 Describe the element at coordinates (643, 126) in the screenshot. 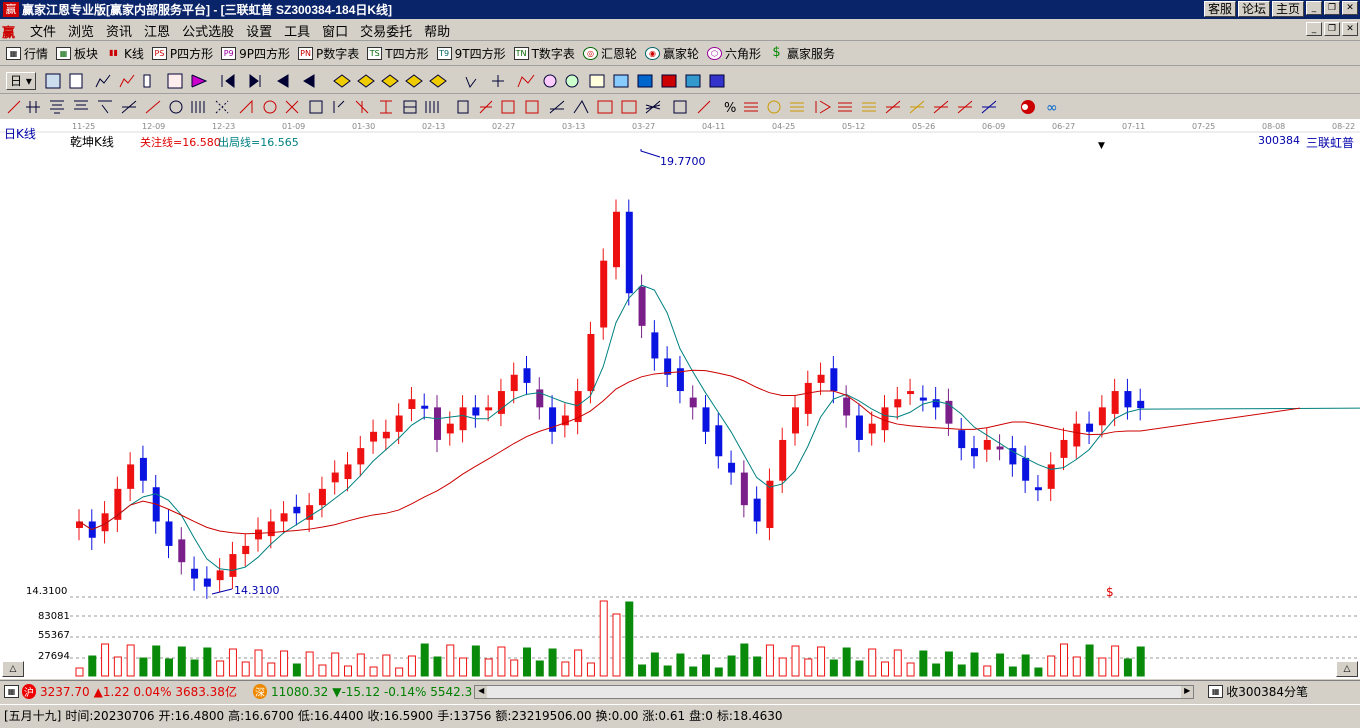

I see `date-tick: 03-27` at that location.